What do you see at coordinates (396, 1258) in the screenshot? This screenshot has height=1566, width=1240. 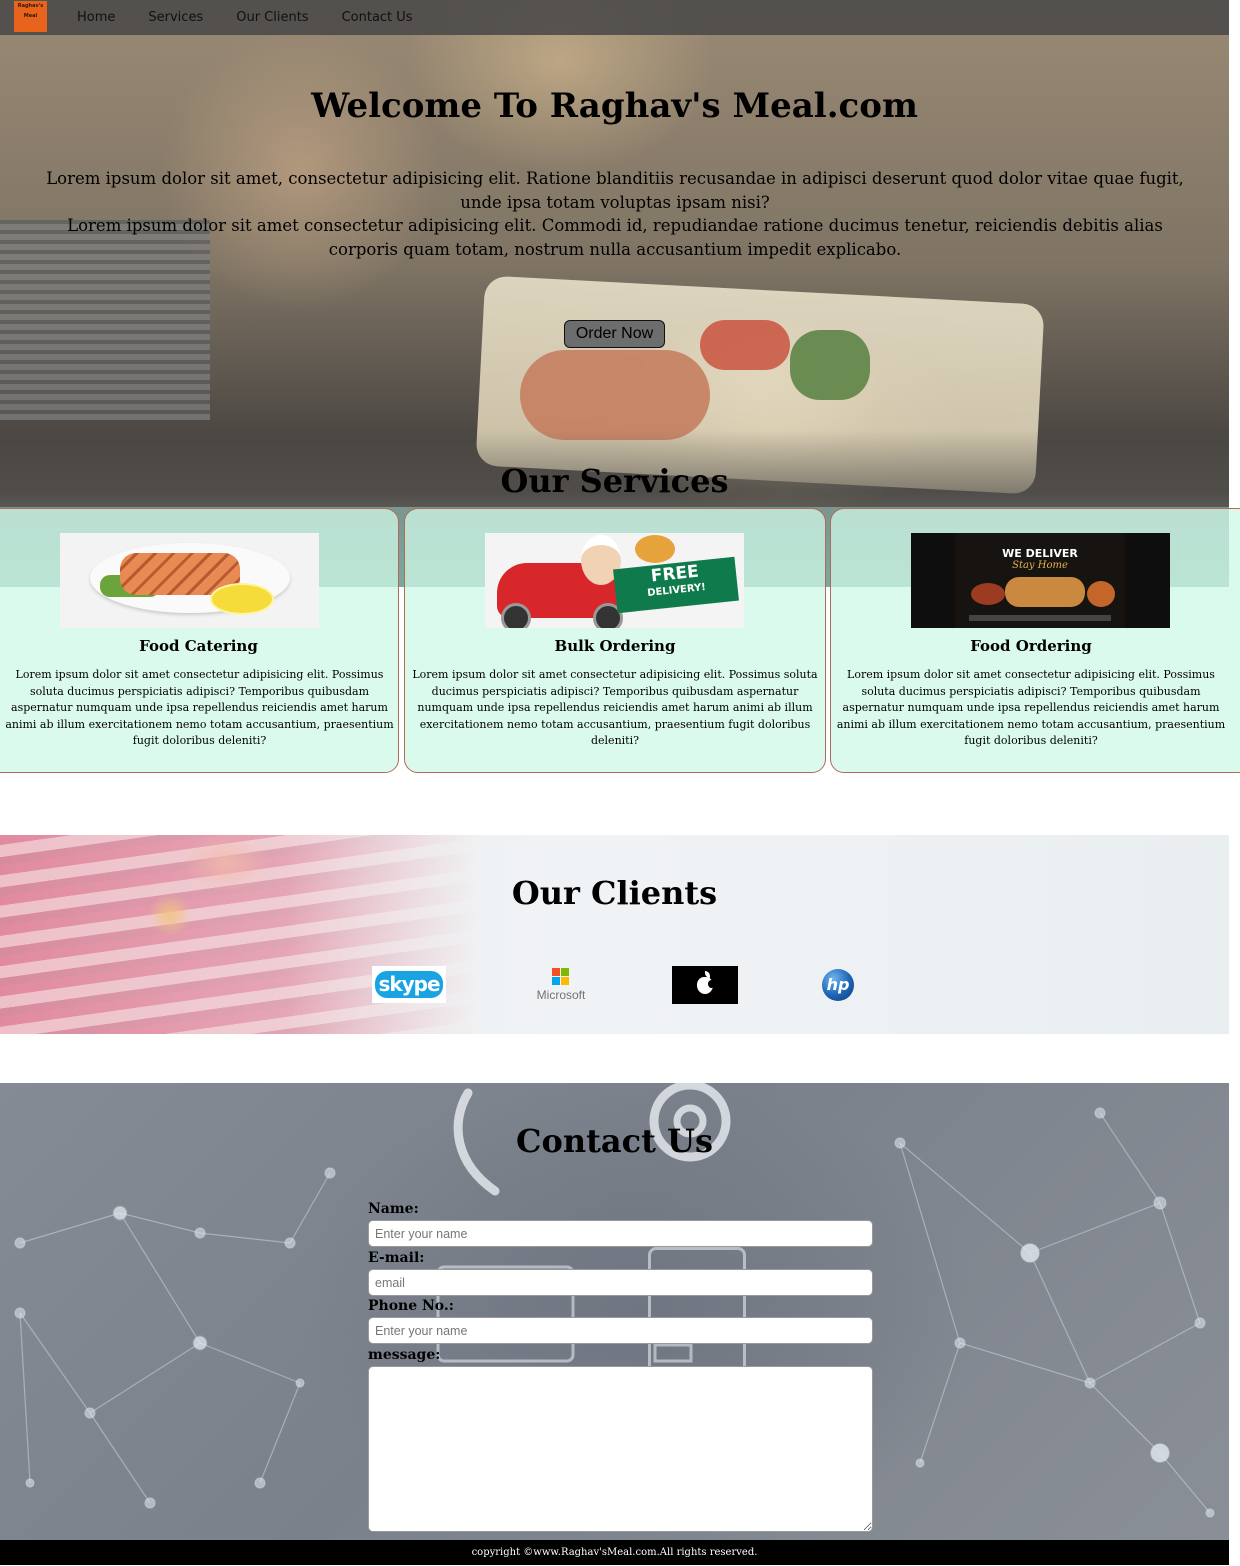 I see `email-label: E-mail:` at bounding box center [396, 1258].